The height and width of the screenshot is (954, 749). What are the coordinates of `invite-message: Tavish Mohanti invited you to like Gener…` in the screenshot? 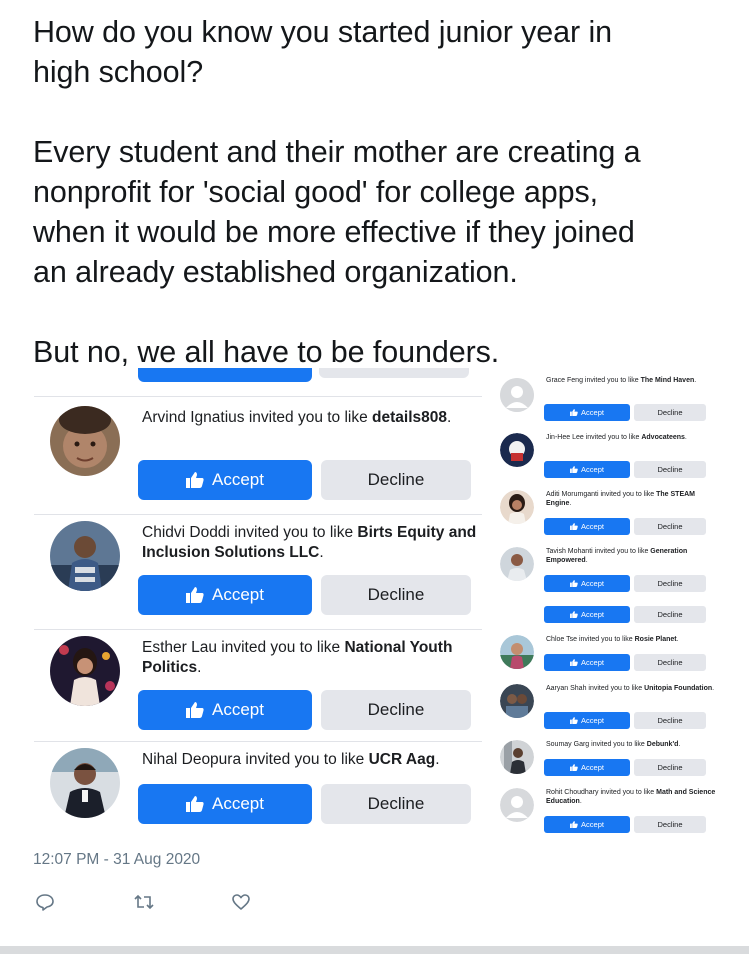 It's located at (631, 556).